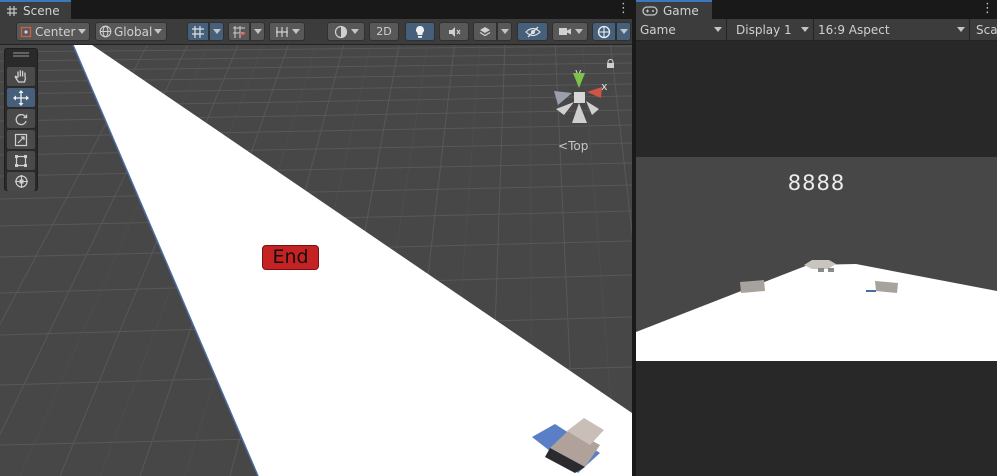  What do you see at coordinates (892, 29) in the screenshot?
I see `aspect-dropdown: 16:9 Aspect` at bounding box center [892, 29].